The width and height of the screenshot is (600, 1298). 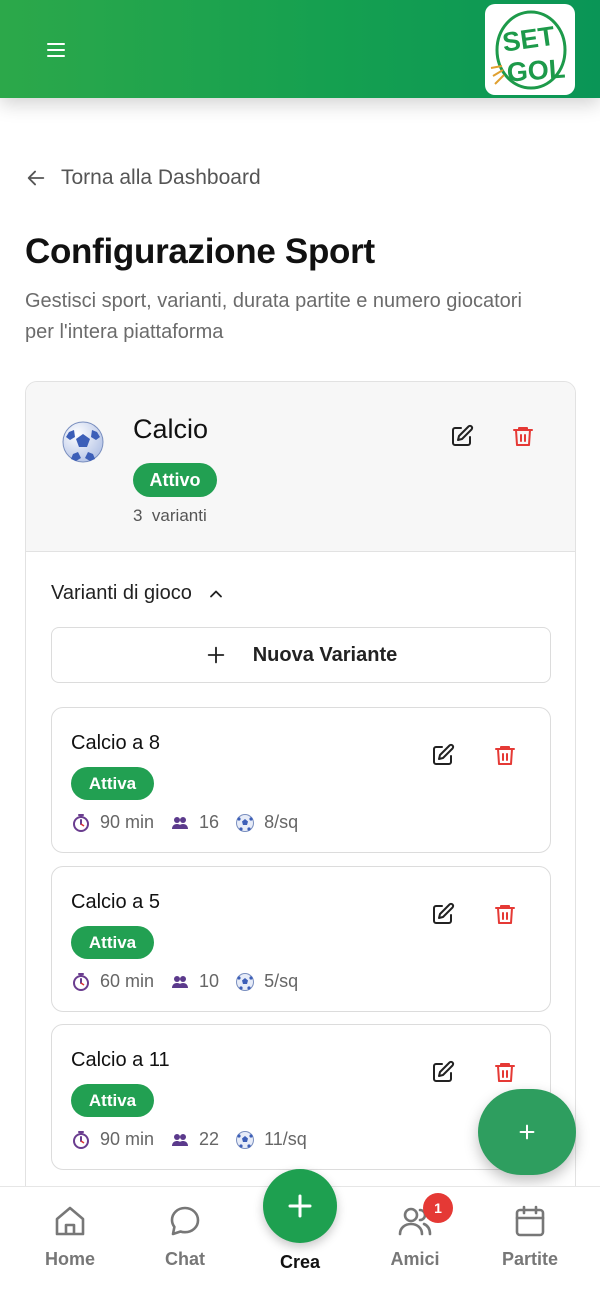 I want to click on per-team-stat: 11/sq, so click(x=271, y=1139).